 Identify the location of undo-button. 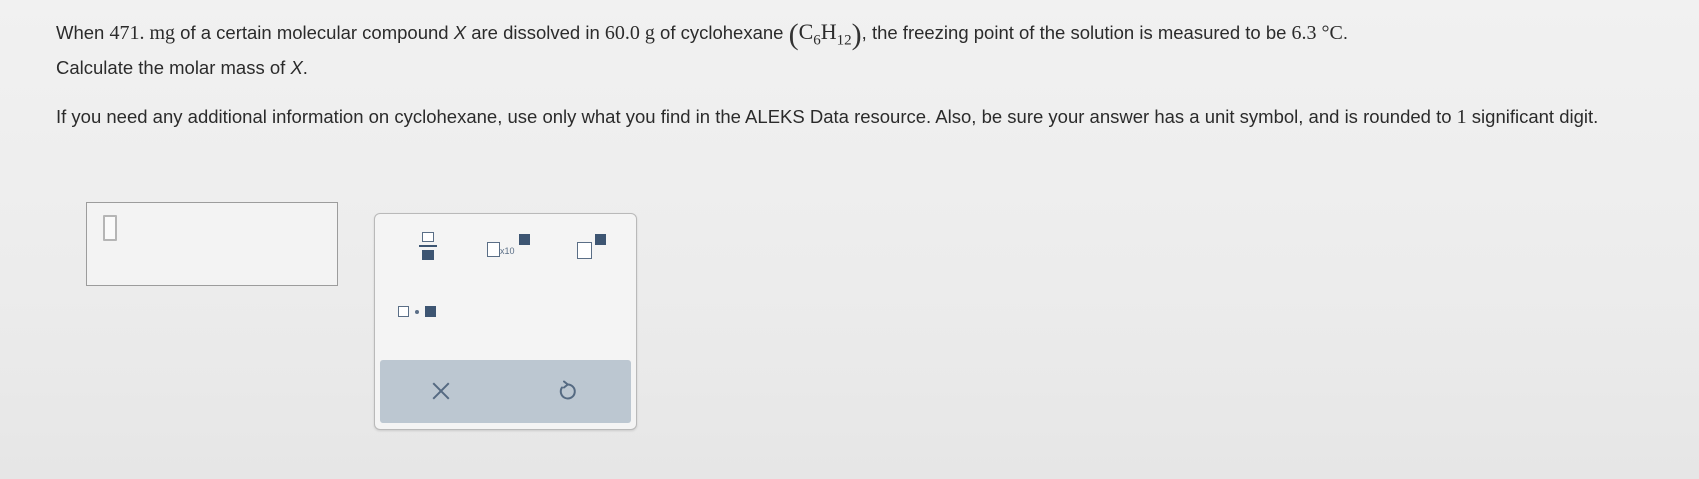
(567, 391).